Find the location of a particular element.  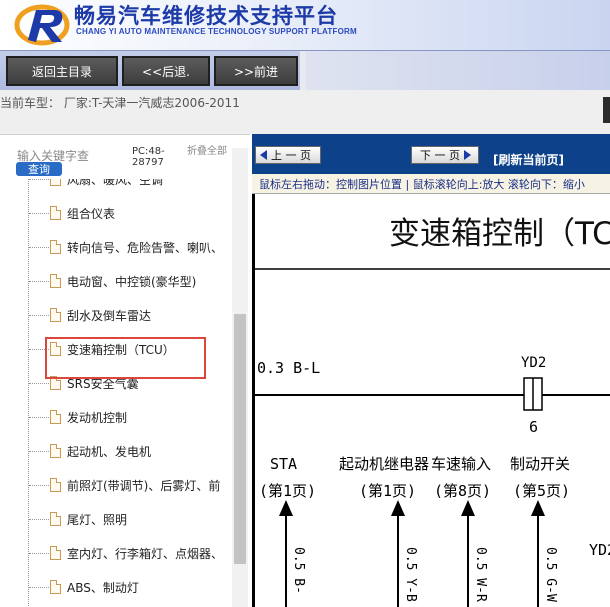

toolbar-edge is located at coordinates (606, 110).